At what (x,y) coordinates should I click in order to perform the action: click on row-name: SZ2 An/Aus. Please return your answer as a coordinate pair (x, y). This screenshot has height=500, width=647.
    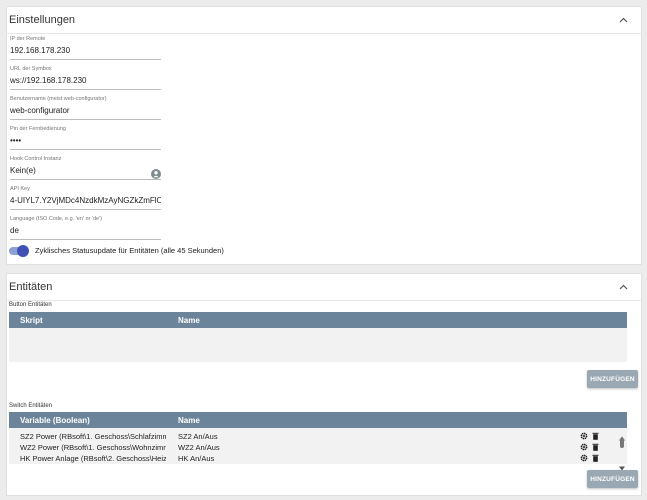
    Looking at the image, I should click on (198, 436).